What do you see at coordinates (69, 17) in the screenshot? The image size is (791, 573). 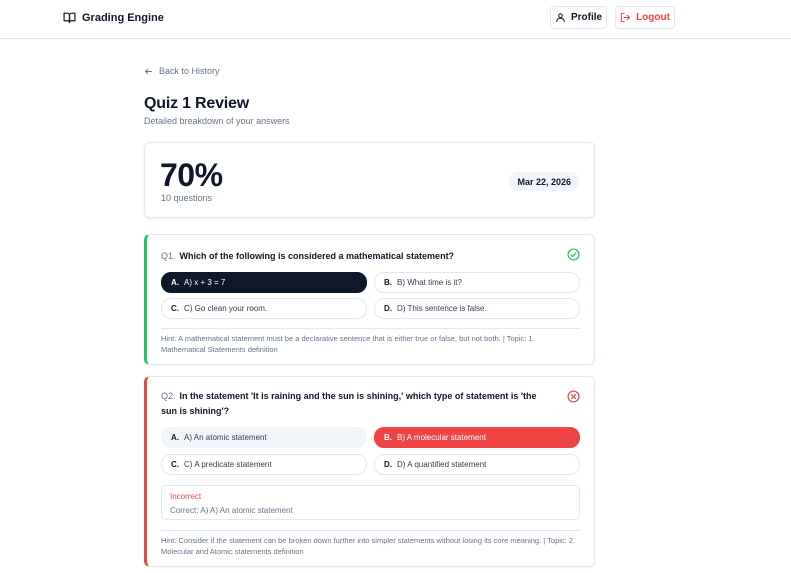 I see `book-open-icon` at bounding box center [69, 17].